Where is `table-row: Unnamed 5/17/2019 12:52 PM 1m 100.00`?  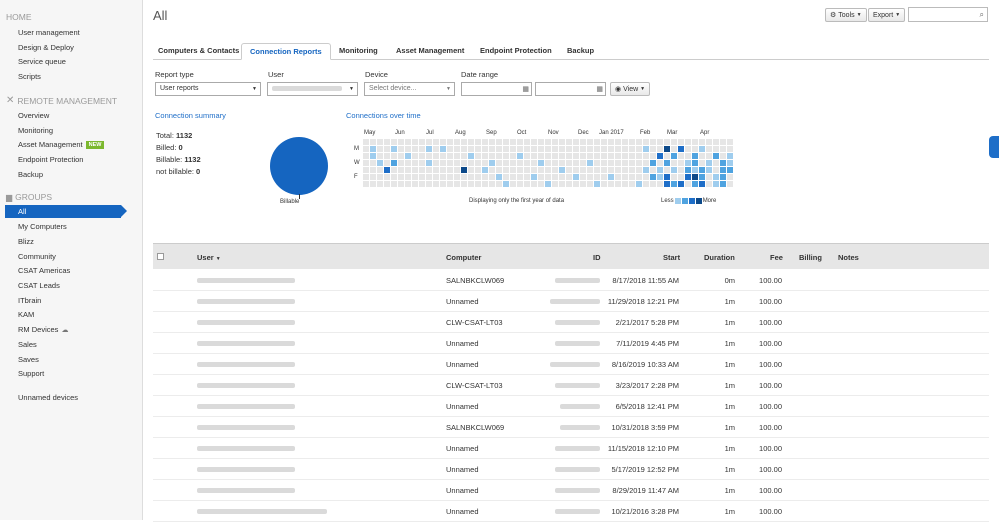 table-row: Unnamed 5/17/2019 12:52 PM 1m 100.00 is located at coordinates (571, 469).